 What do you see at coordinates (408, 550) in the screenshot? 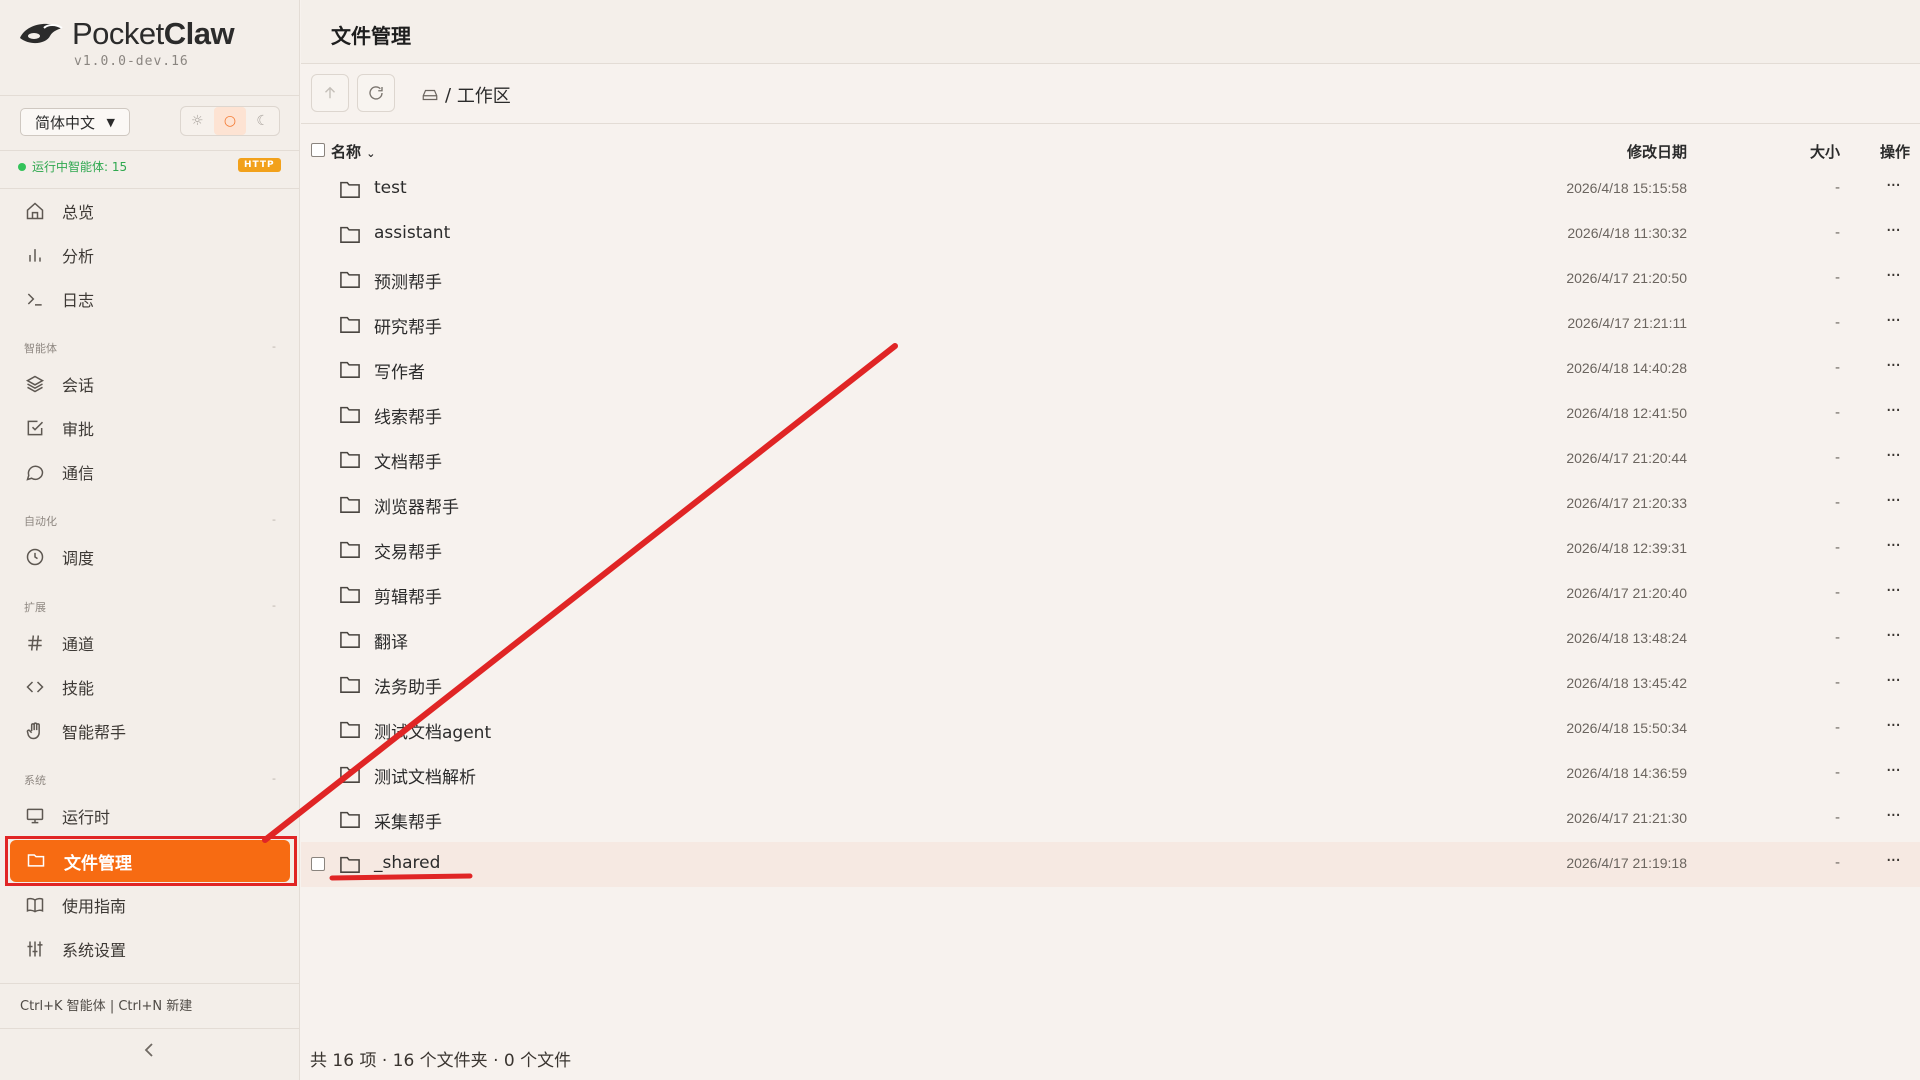
I see `file-name: 交易帮手` at bounding box center [408, 550].